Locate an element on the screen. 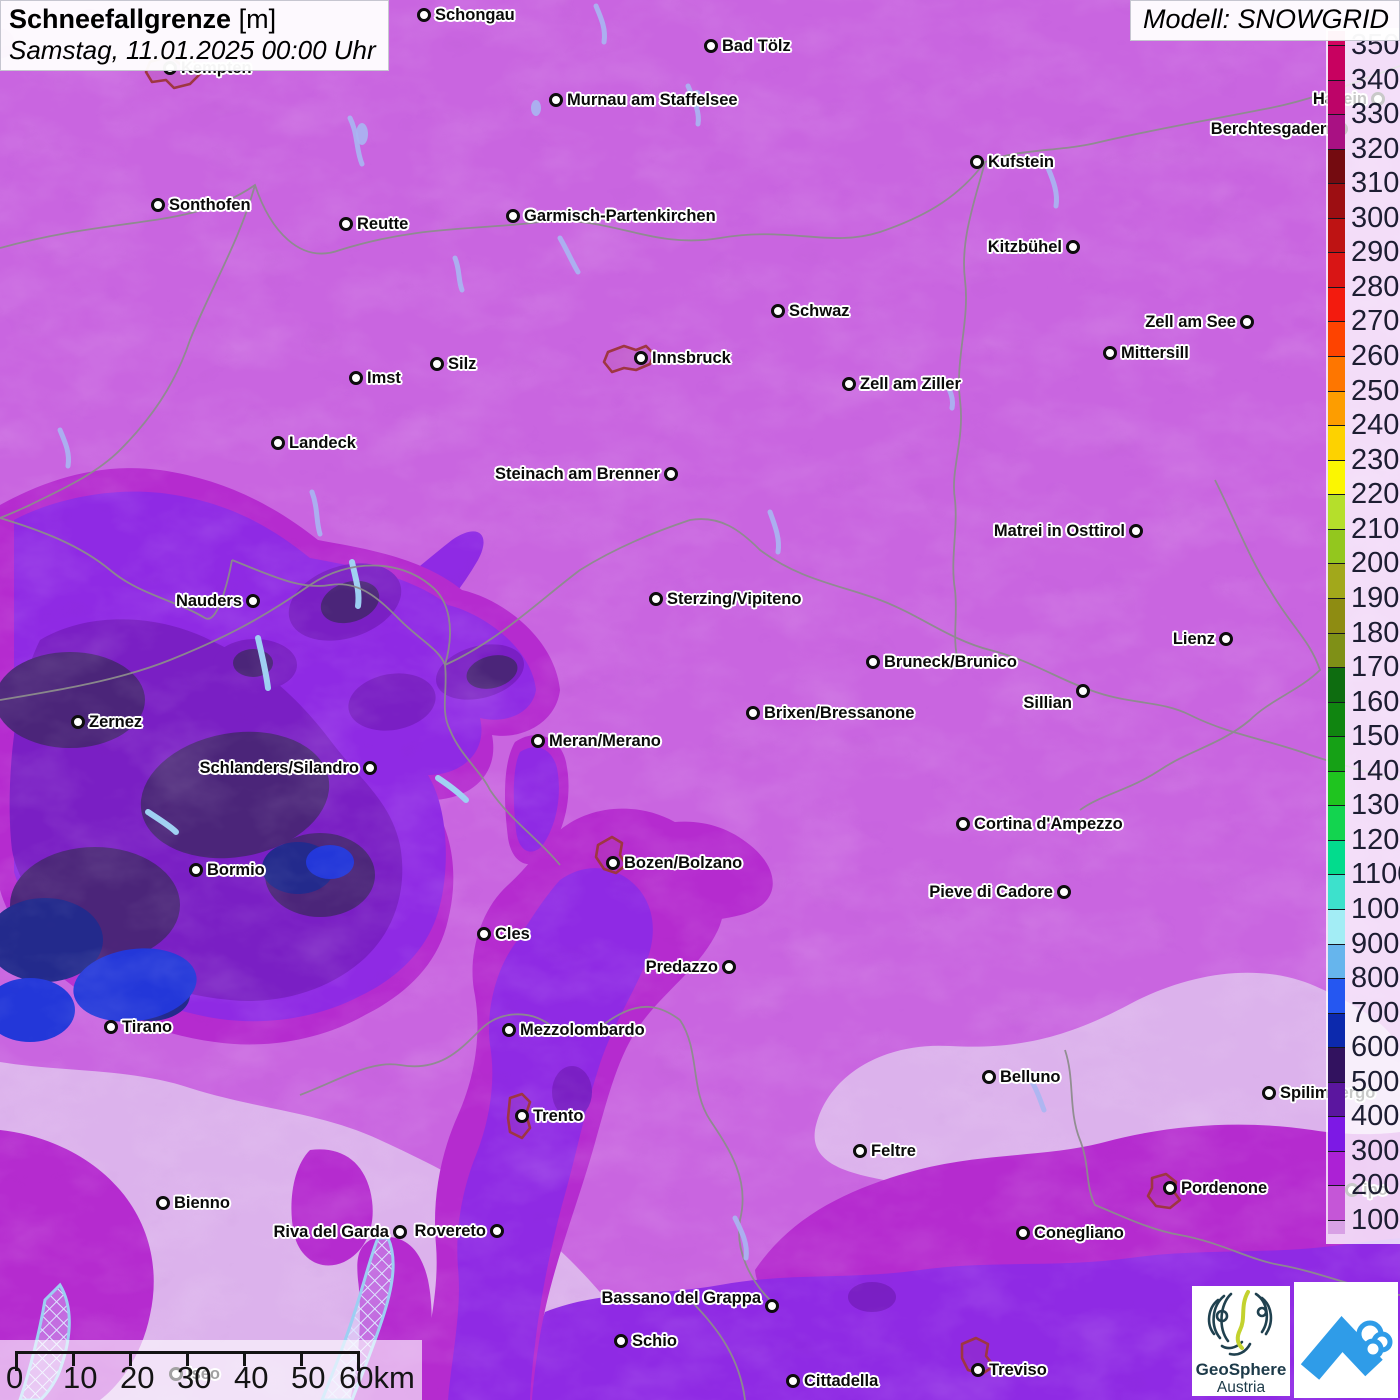  city-label: Reutte is located at coordinates (383, 224).